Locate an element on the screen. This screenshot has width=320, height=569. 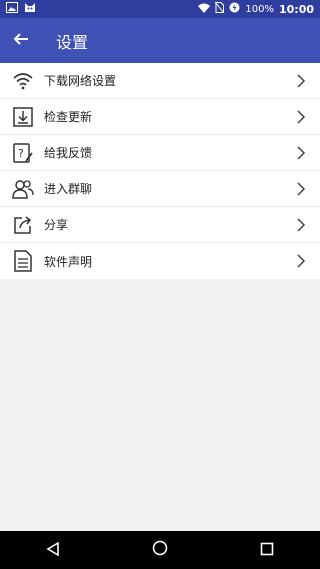
circle-home-icon is located at coordinates (160, 550).